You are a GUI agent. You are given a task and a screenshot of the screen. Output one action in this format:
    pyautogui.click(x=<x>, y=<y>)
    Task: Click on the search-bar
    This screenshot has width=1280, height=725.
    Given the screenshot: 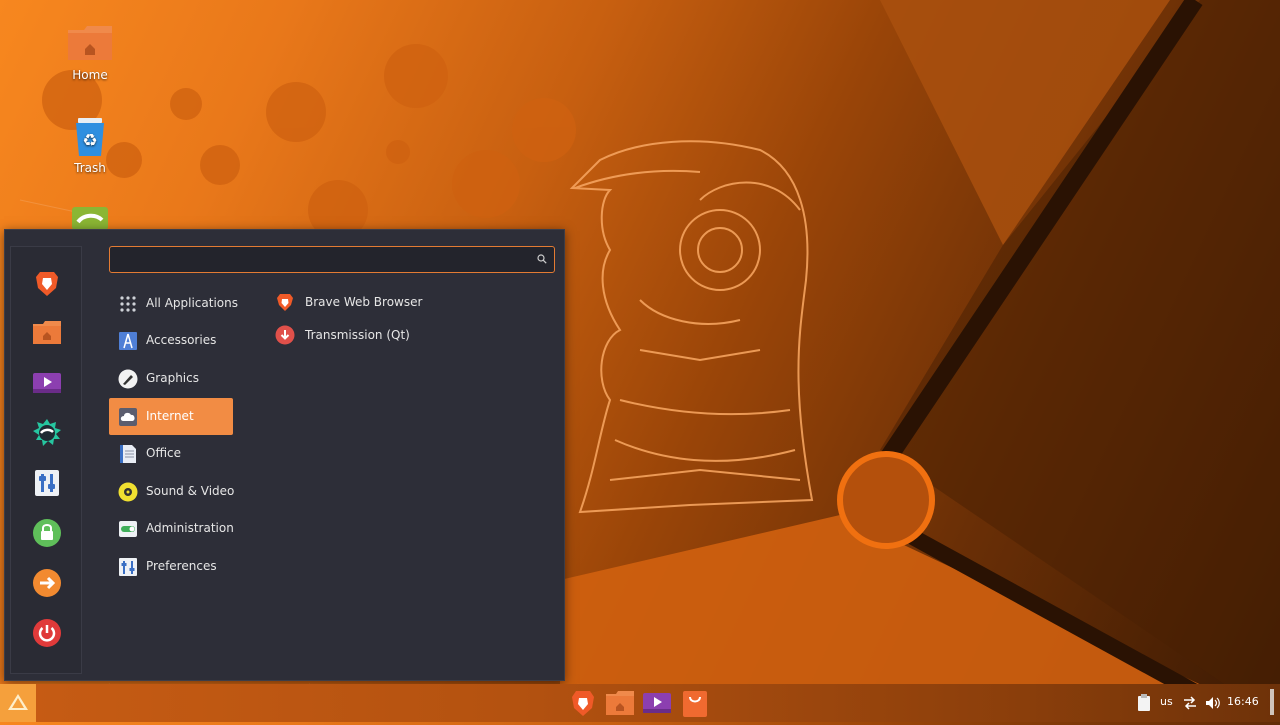 What is the action you would take?
    pyautogui.click(x=332, y=259)
    